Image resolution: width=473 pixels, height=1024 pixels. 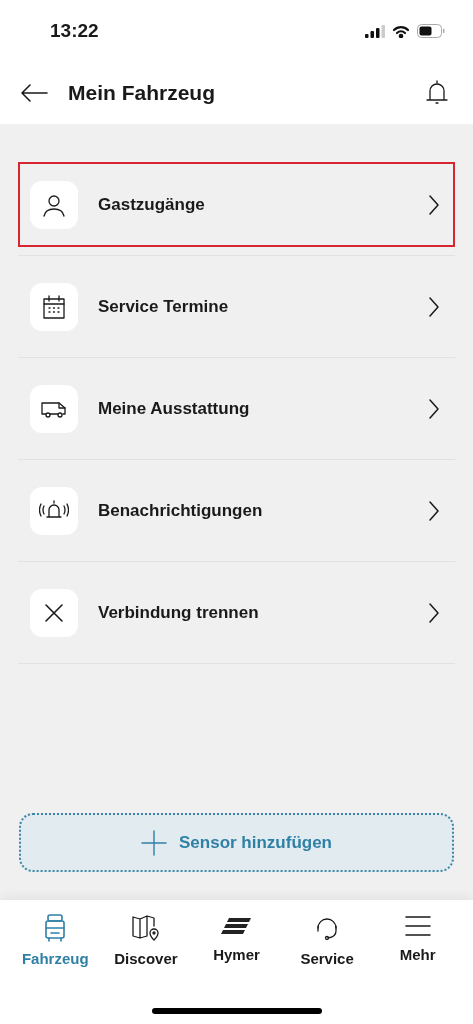 What do you see at coordinates (142, 93) in the screenshot?
I see `page-title: Mein Fahrzeug` at bounding box center [142, 93].